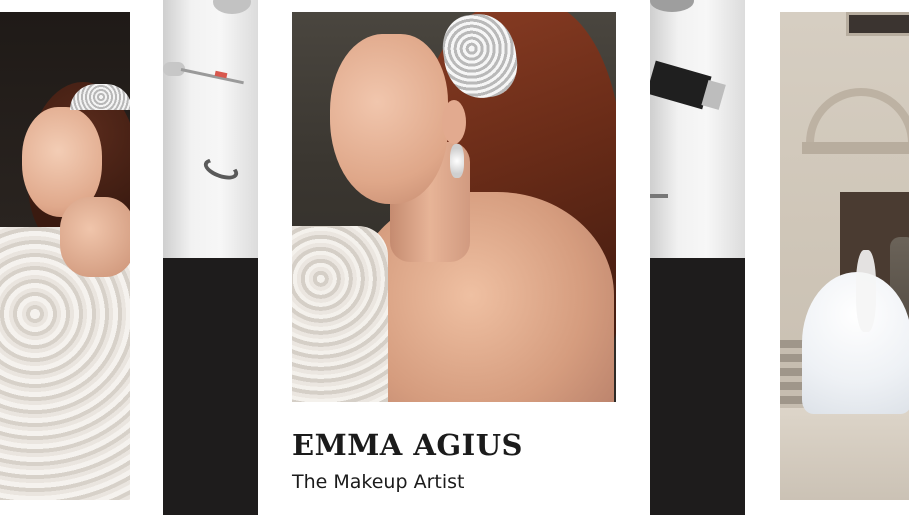  I want to click on bride-laughing-photo, so click(65, 256).